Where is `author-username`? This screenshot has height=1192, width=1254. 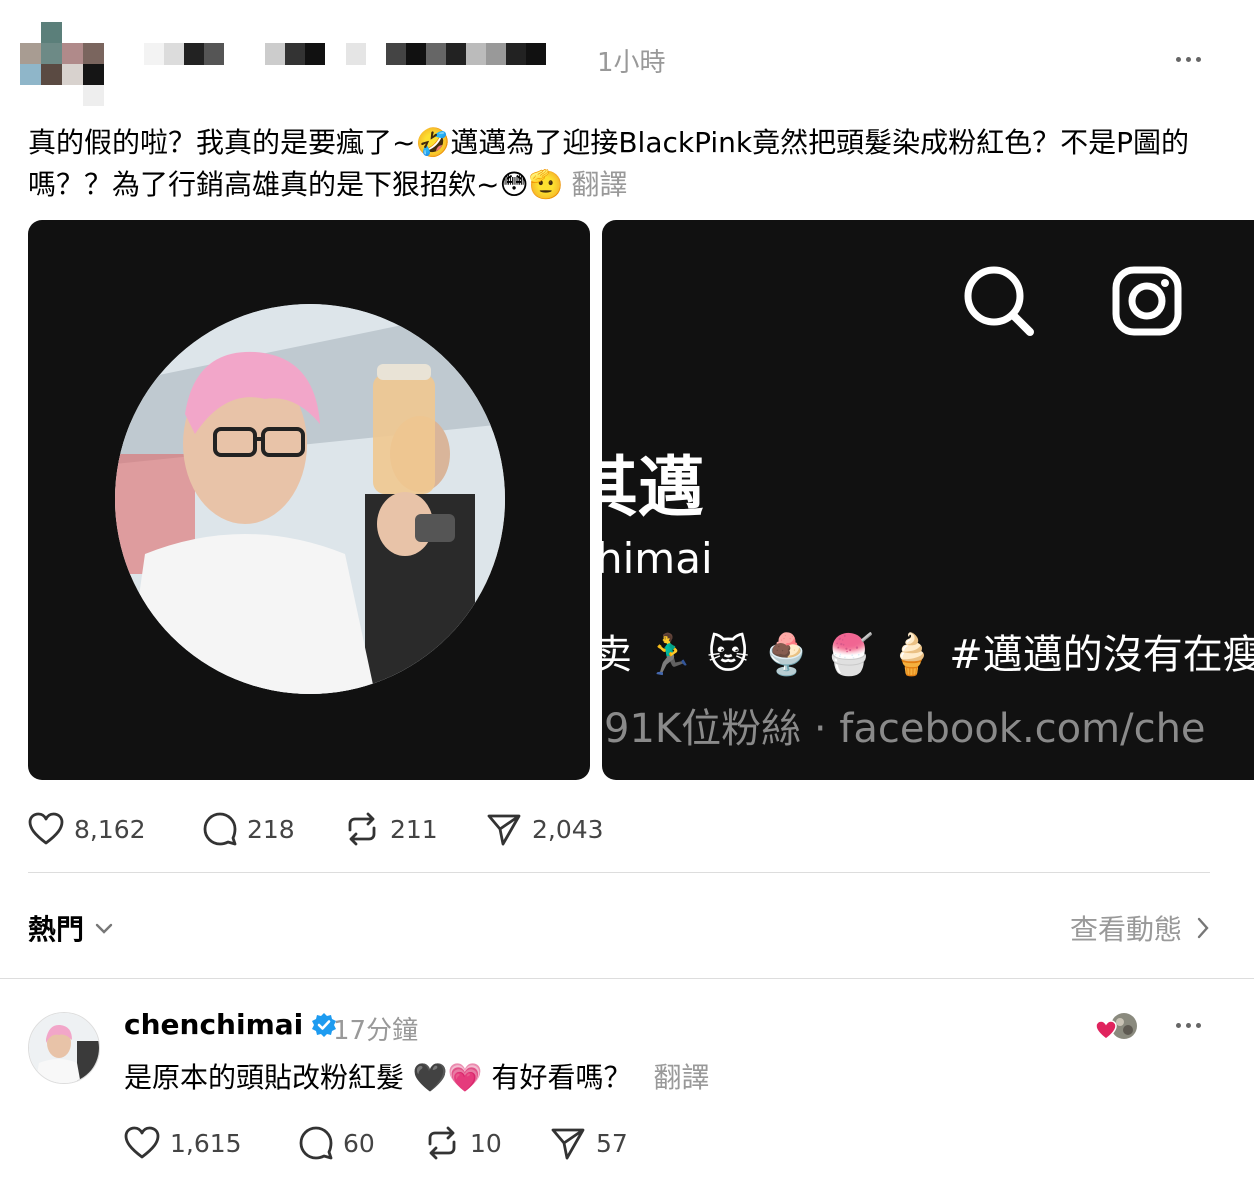 author-username is located at coordinates (184, 54).